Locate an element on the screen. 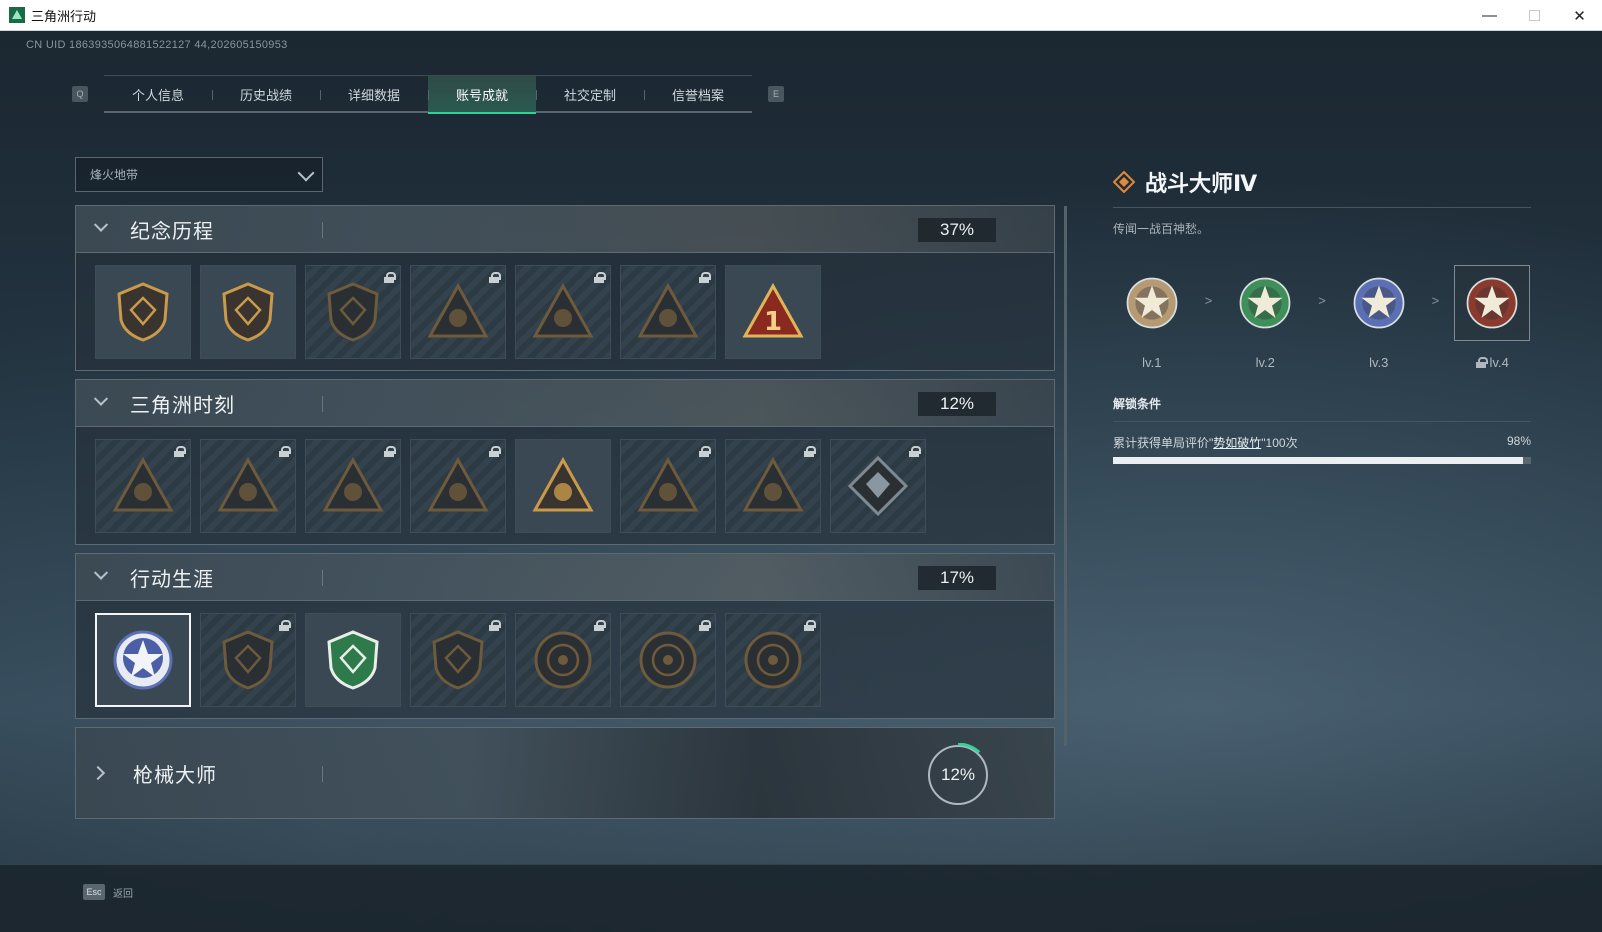 Image resolution: width=1602 pixels, height=932 pixels. section-header-collapsed: 枪械大师 12% is located at coordinates (565, 773).